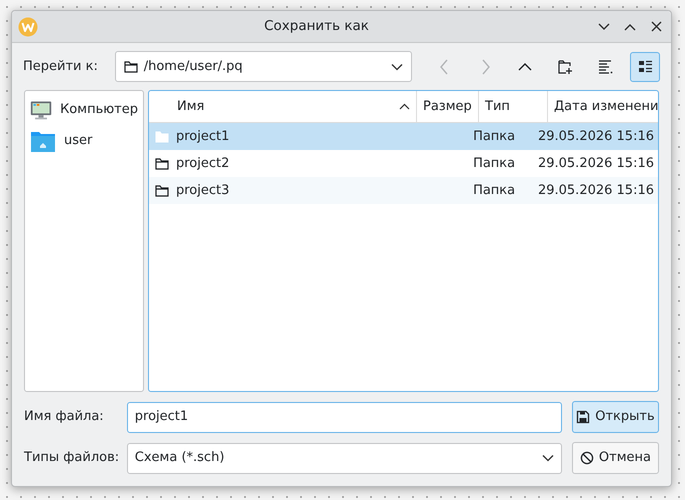  Describe the element at coordinates (565, 67) in the screenshot. I see `new-folder-icon` at that location.